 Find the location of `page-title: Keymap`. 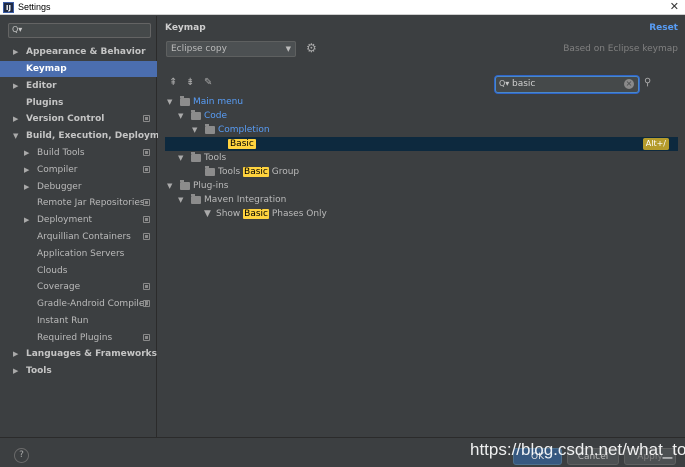

page-title: Keymap is located at coordinates (185, 28).